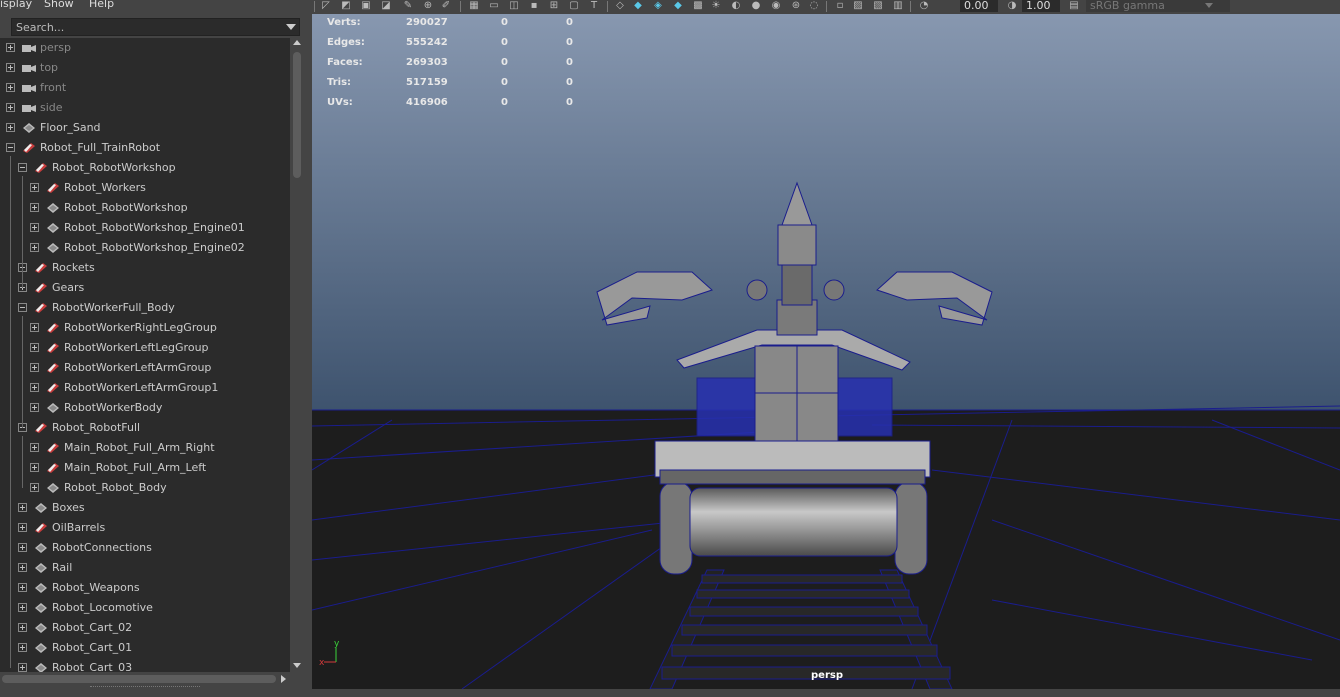  What do you see at coordinates (474, 6) in the screenshot?
I see `grid-icon: ▦` at bounding box center [474, 6].